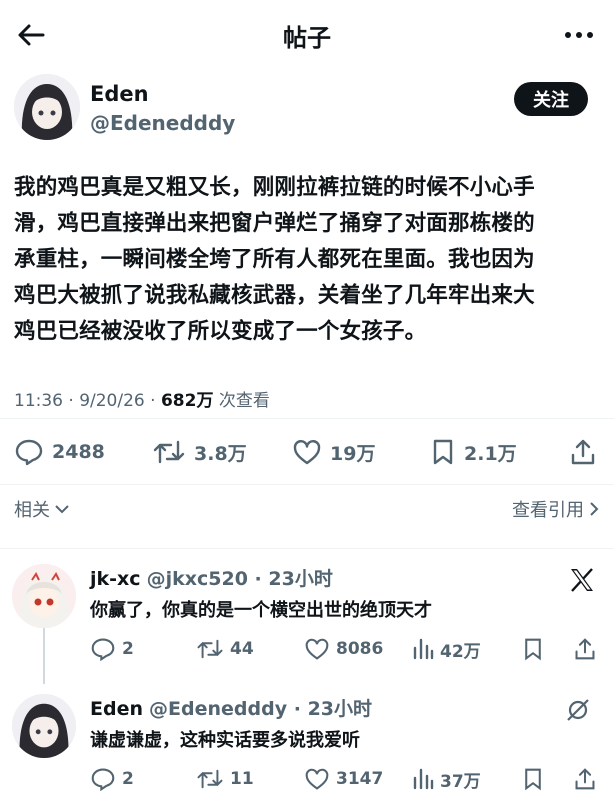 This screenshot has width=614, height=800. Describe the element at coordinates (578, 710) in the screenshot. I see `grok-icon` at that location.